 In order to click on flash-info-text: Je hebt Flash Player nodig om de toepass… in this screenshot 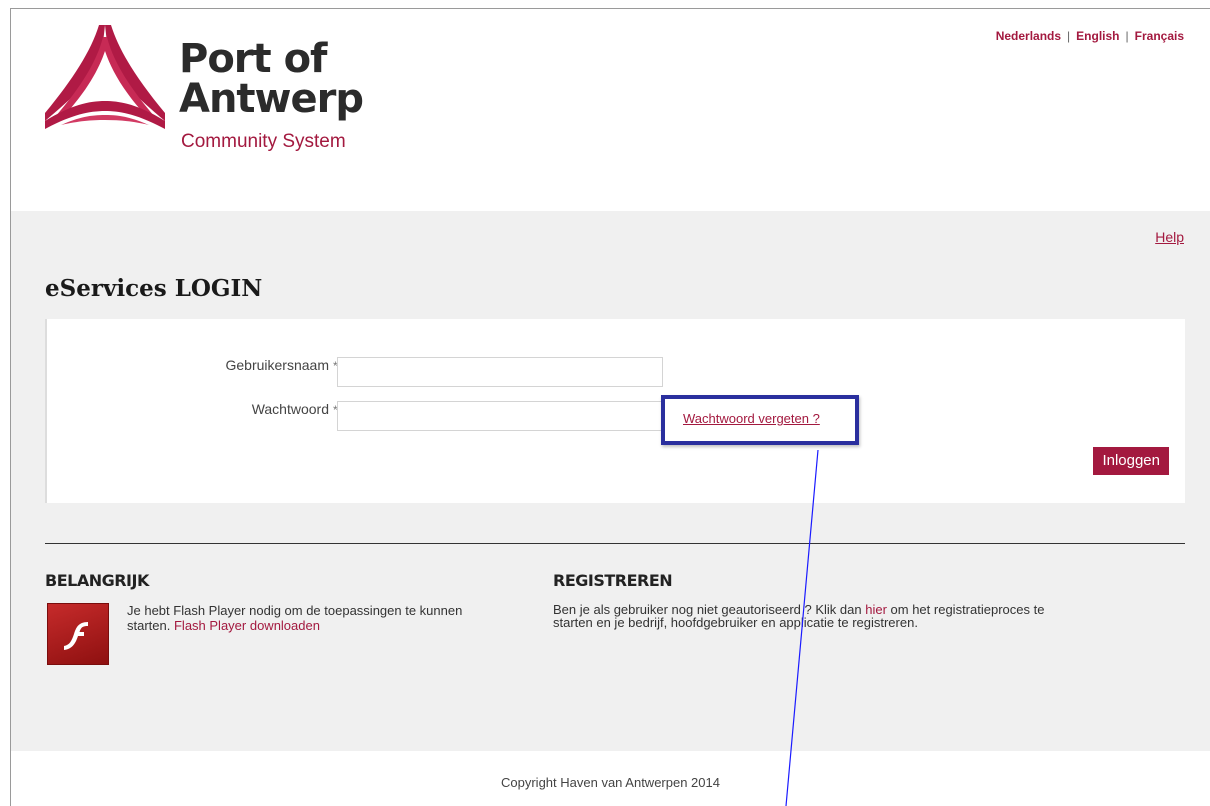, I will do `click(317, 618)`.